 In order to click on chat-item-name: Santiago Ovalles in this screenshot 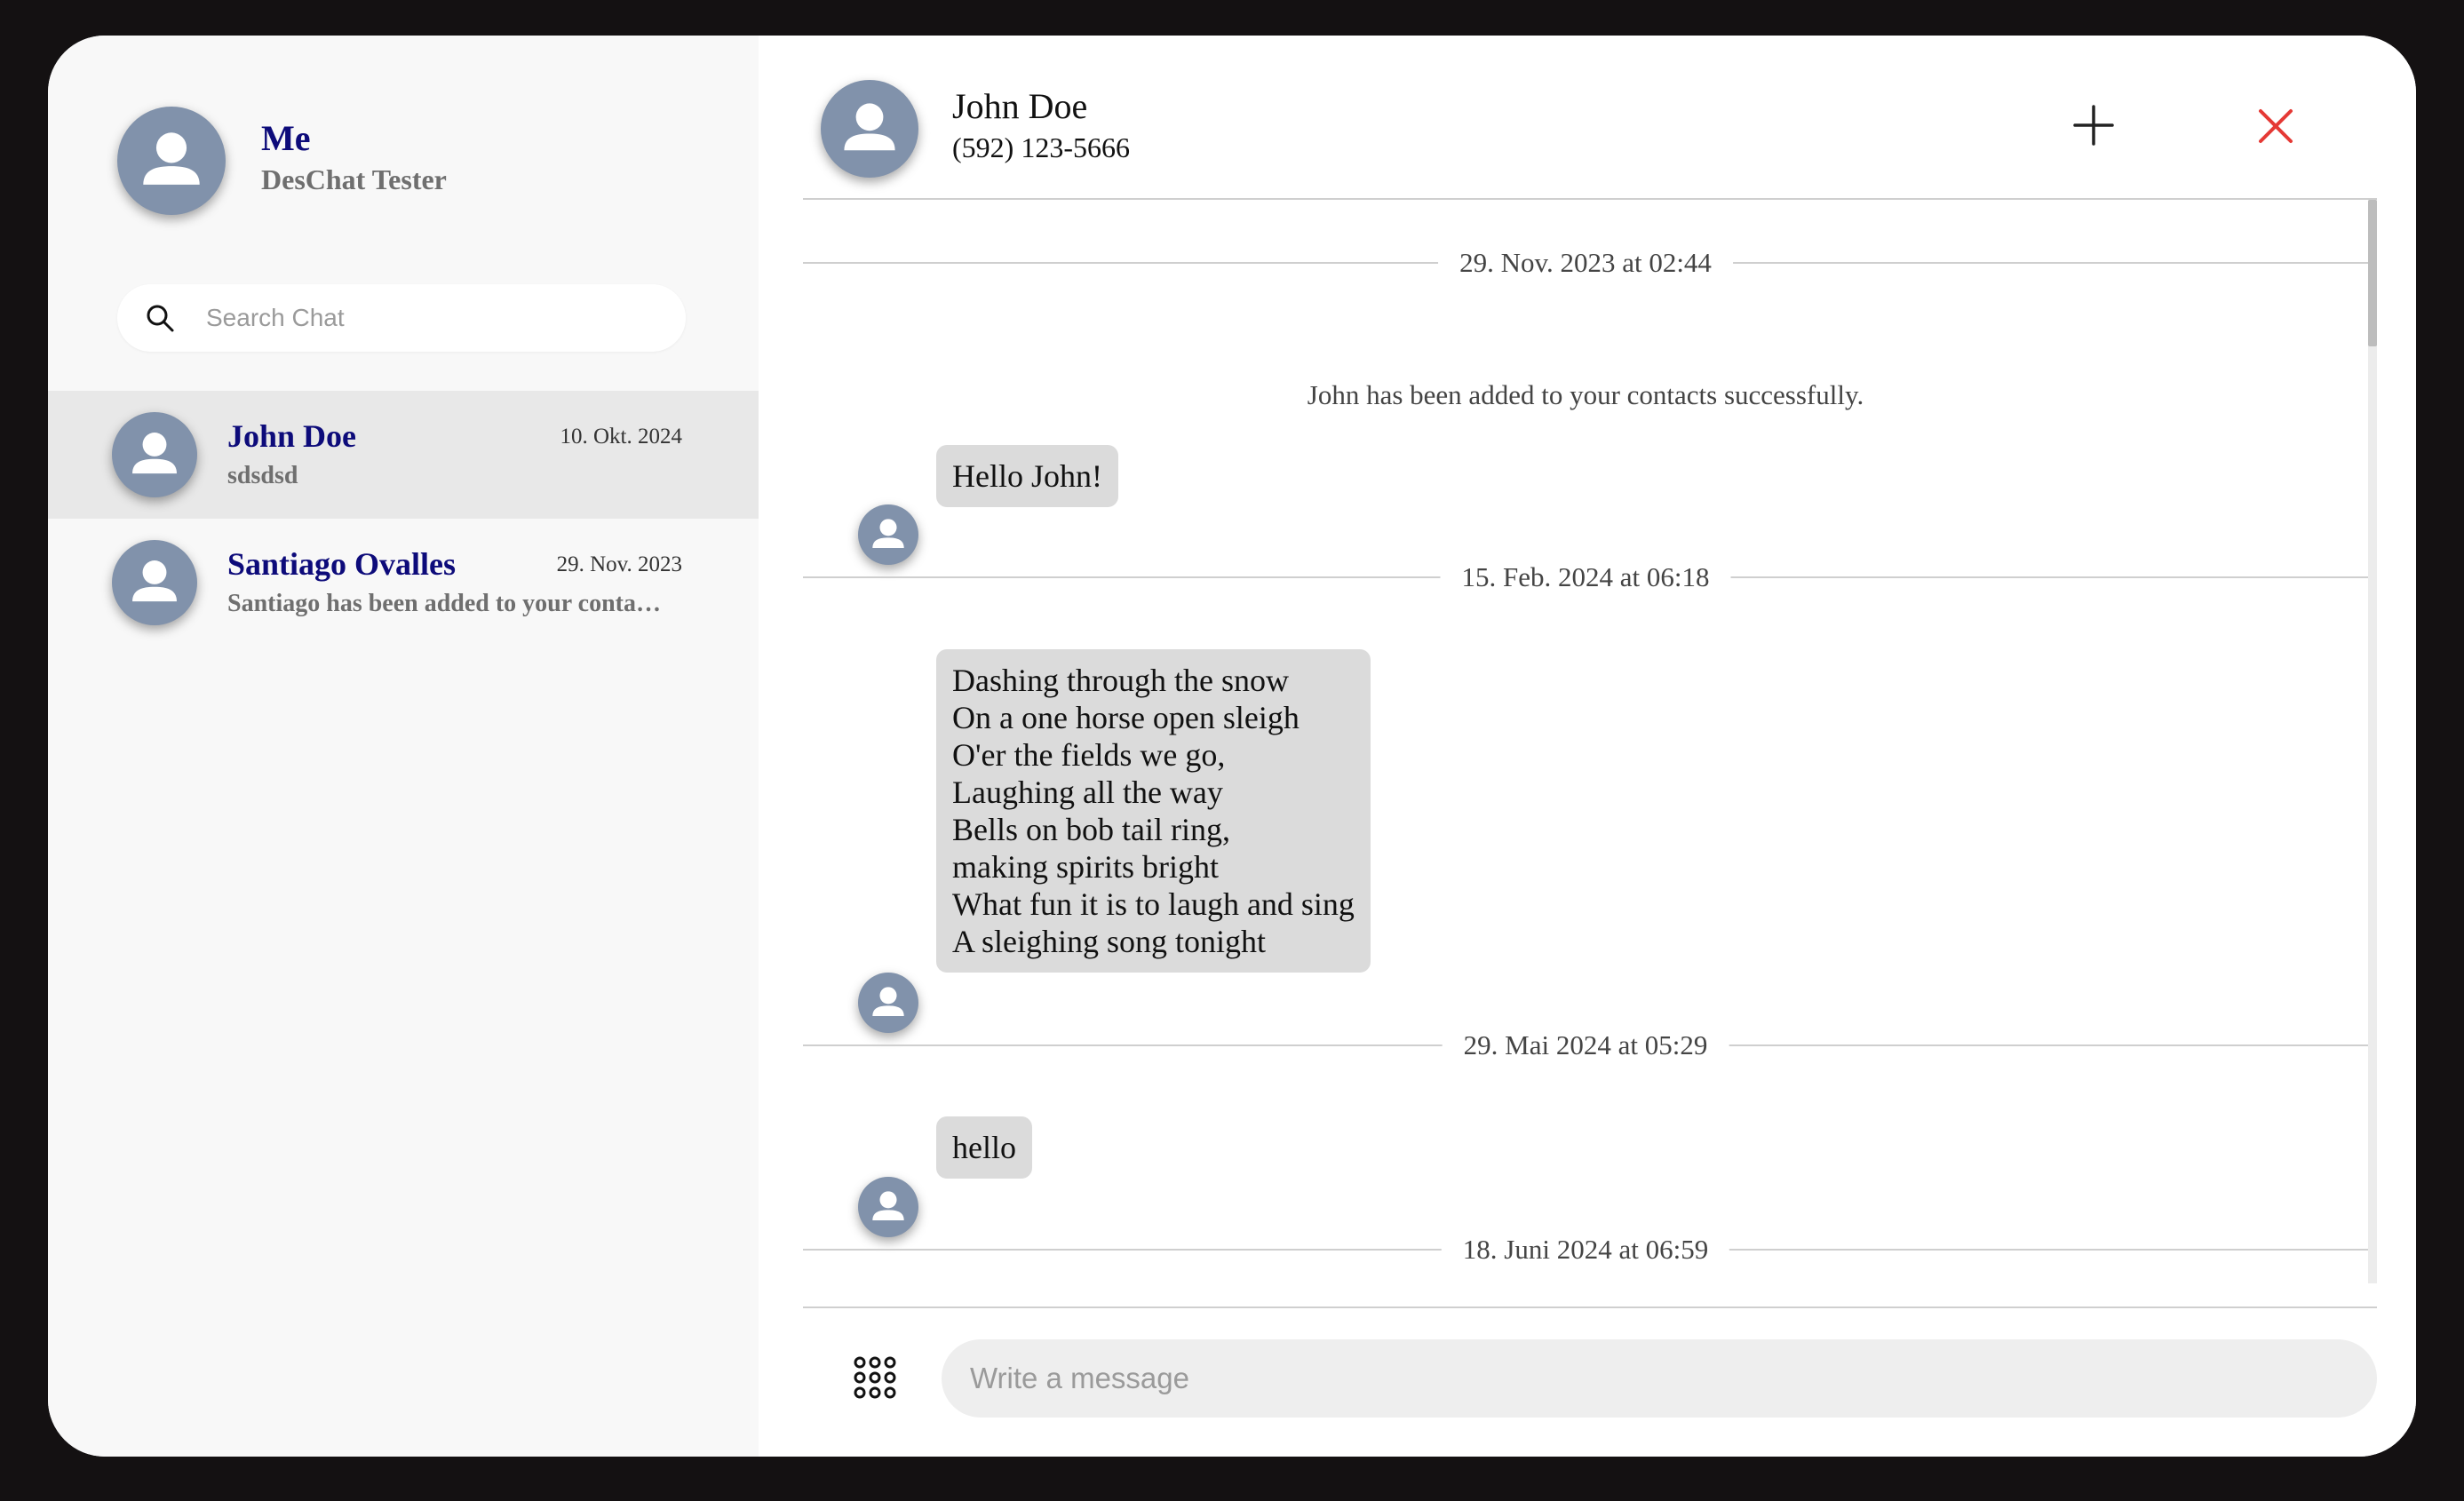, I will do `click(342, 564)`.